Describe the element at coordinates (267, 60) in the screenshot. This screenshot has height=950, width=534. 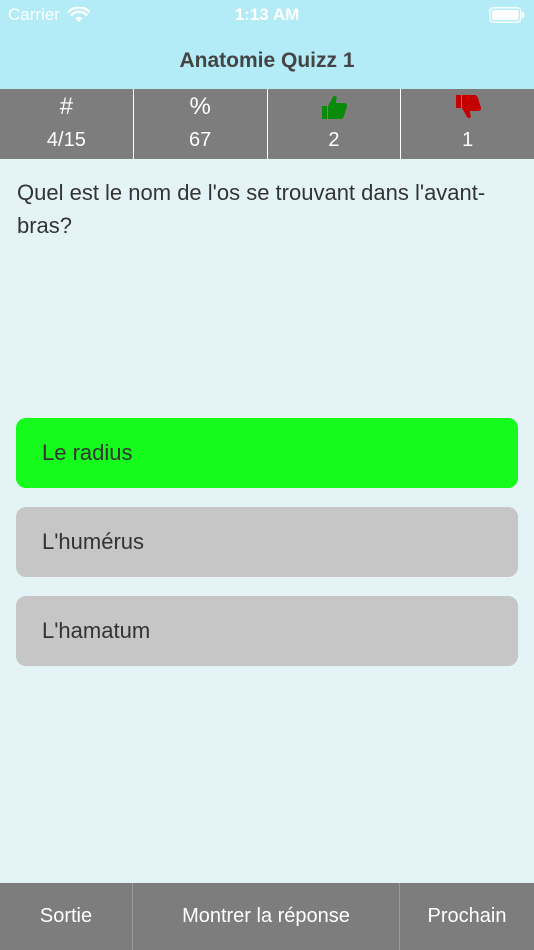
I see `page-title: Anatomie Quizz 1` at that location.